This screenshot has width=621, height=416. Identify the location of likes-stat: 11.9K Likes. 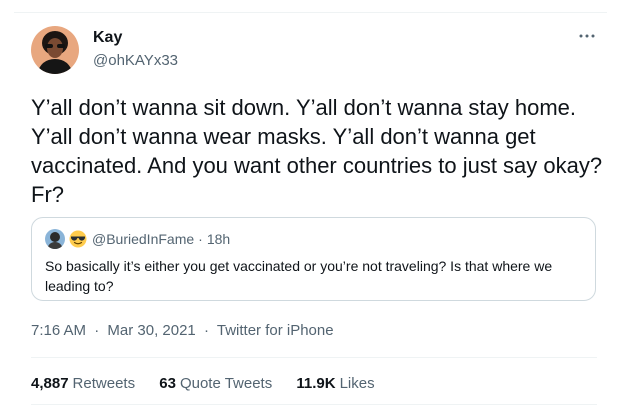
(335, 383).